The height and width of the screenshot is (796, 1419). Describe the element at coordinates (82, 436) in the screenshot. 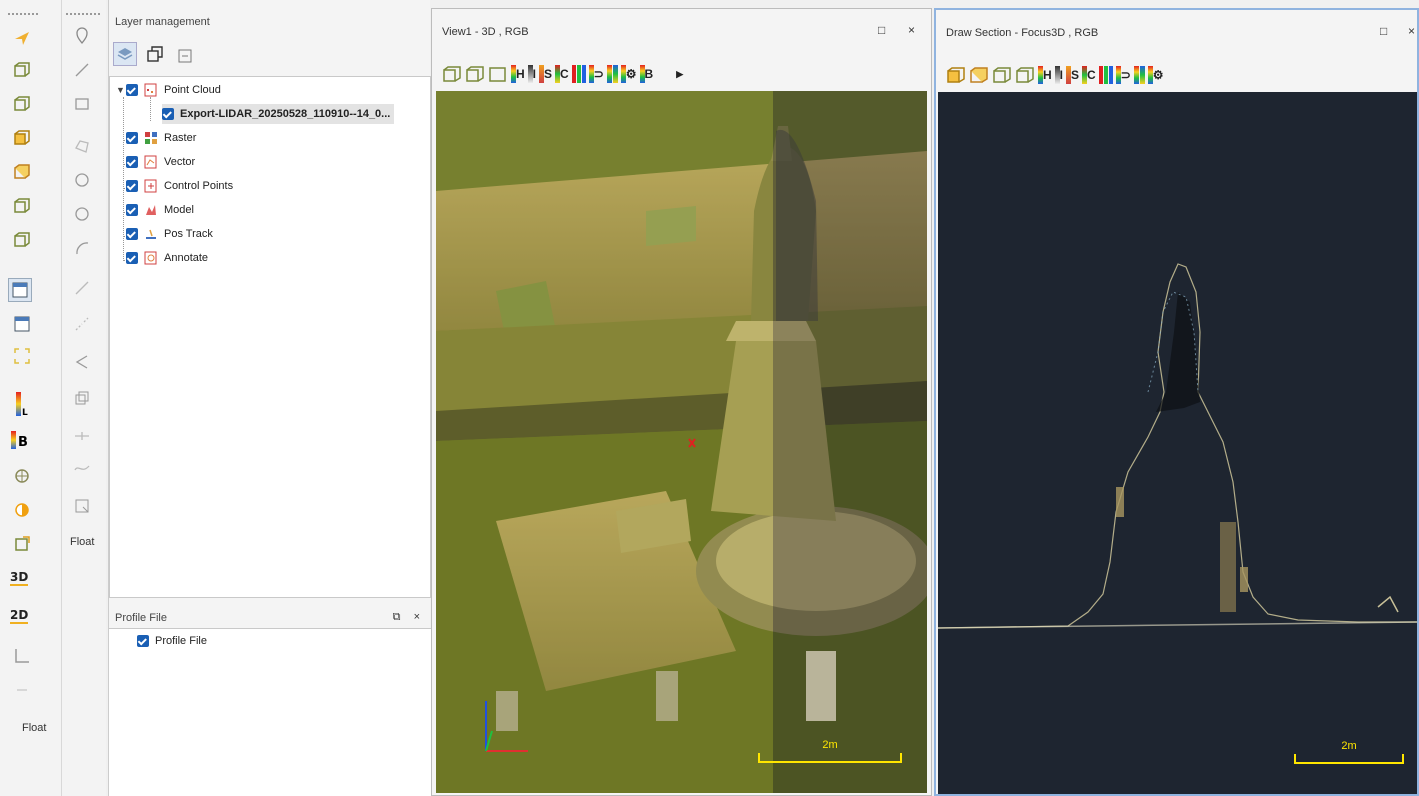

I see `split-icon` at that location.